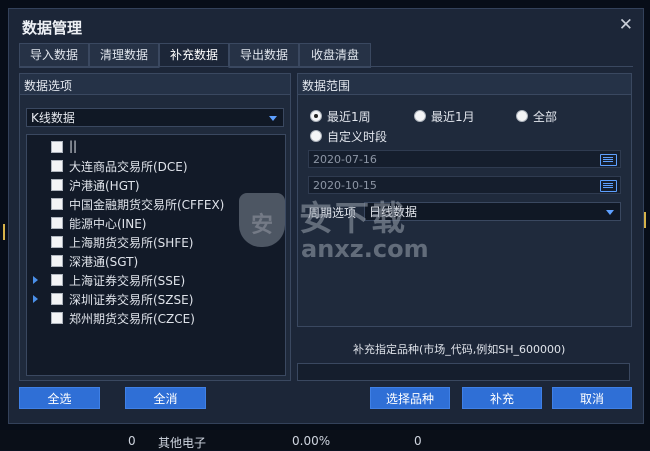 Image resolution: width=650 pixels, height=451 pixels. I want to click on list-item: 大连商品交易所(DCE), so click(155, 165).